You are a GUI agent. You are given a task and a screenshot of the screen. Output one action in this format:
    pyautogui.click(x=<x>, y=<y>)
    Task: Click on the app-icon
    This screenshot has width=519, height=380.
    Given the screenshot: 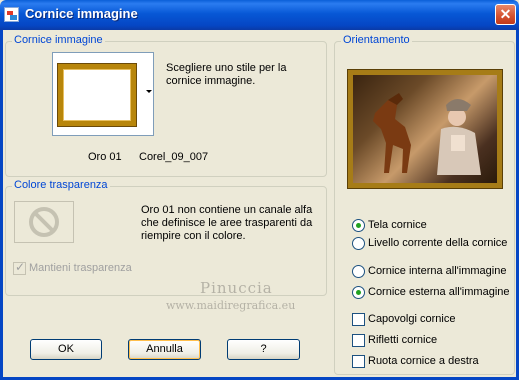 What is the action you would take?
    pyautogui.click(x=11, y=14)
    